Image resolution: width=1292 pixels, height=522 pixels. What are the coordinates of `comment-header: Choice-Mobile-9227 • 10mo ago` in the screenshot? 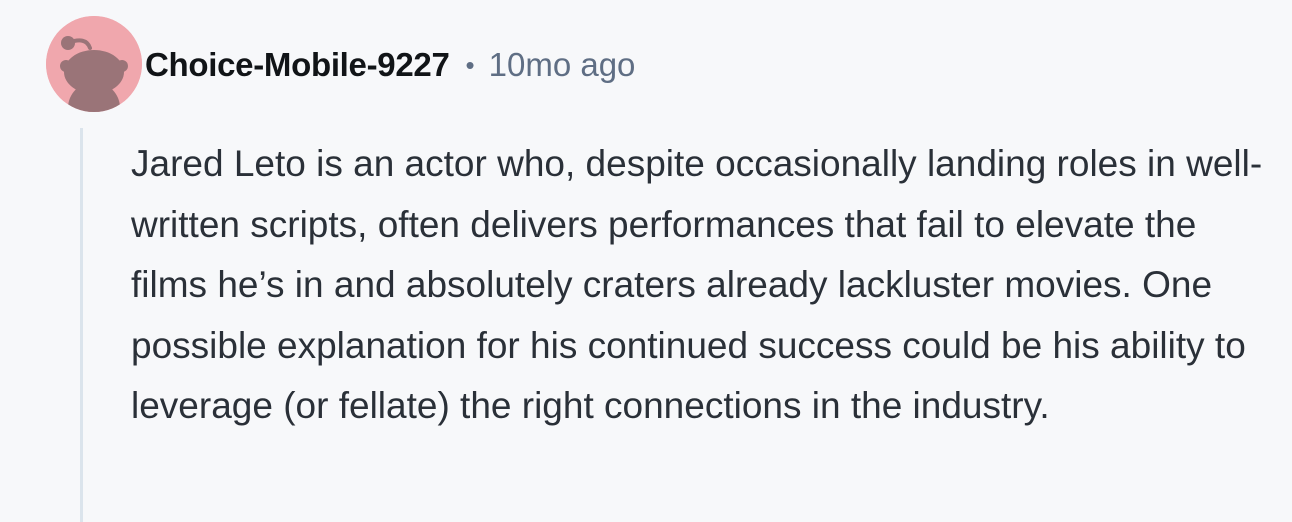 It's located at (390, 65).